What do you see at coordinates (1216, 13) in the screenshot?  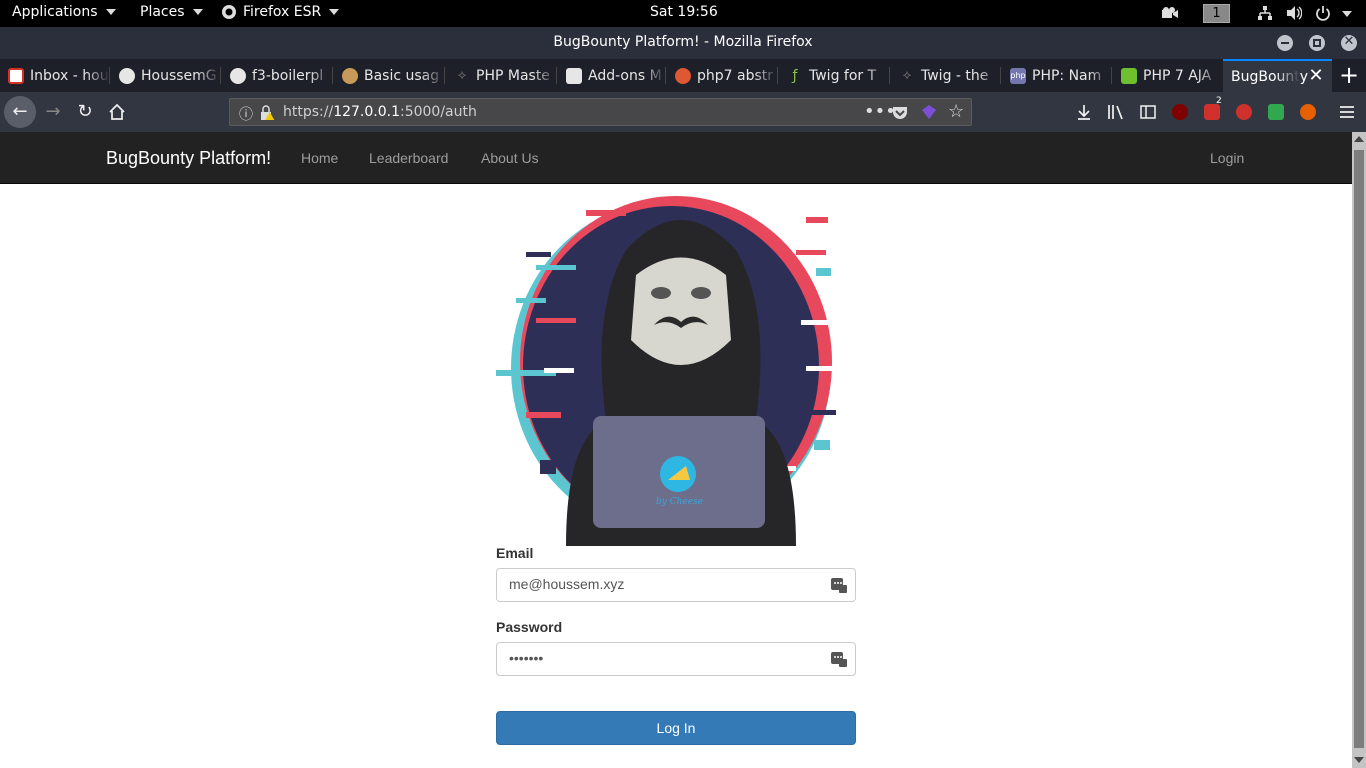 I see `workspace-indicator: 1` at bounding box center [1216, 13].